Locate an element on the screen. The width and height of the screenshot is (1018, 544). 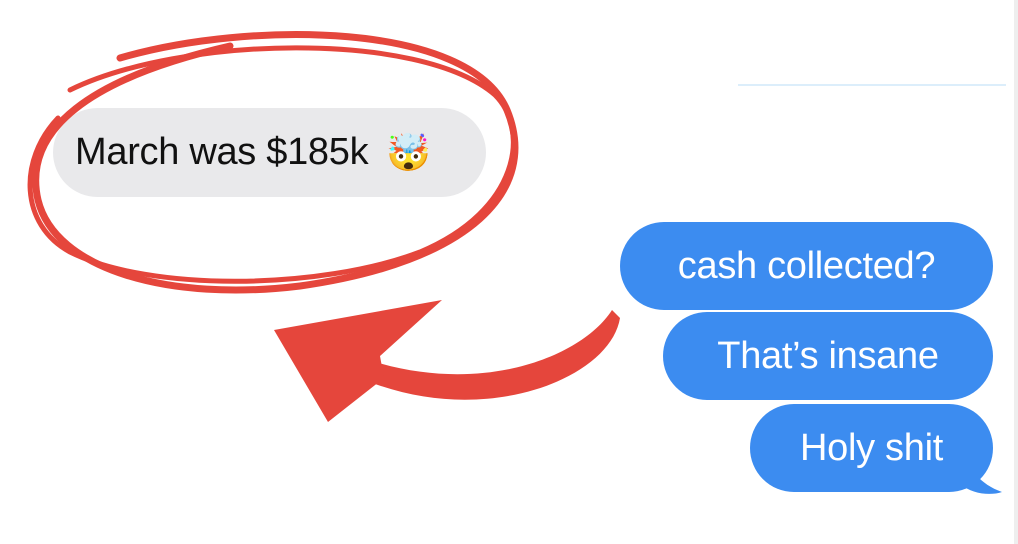
outgoing-message-bubble: cash collected? is located at coordinates (806, 266).